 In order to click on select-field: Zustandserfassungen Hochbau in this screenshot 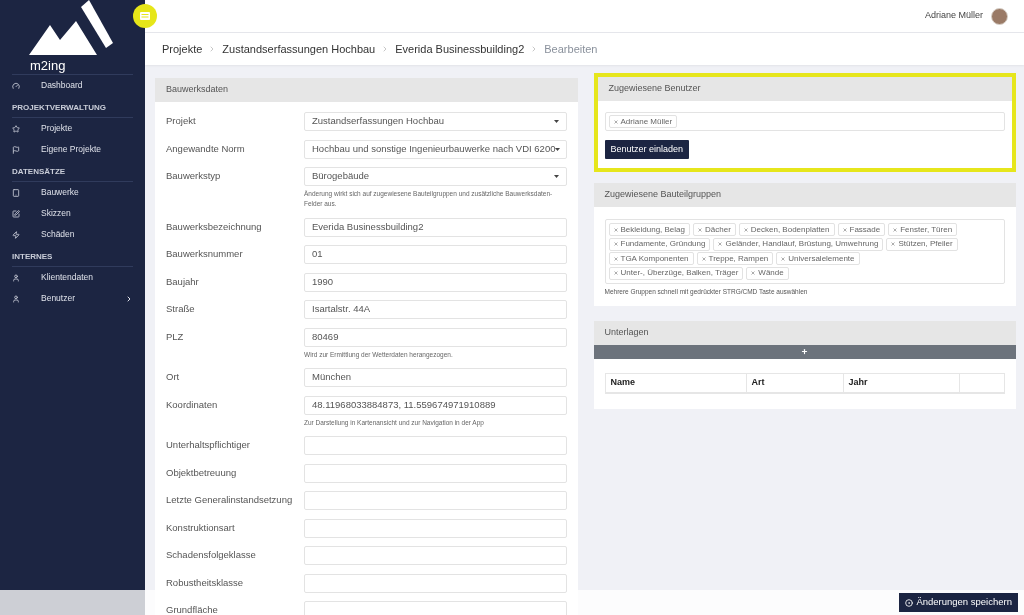, I will do `click(435, 121)`.